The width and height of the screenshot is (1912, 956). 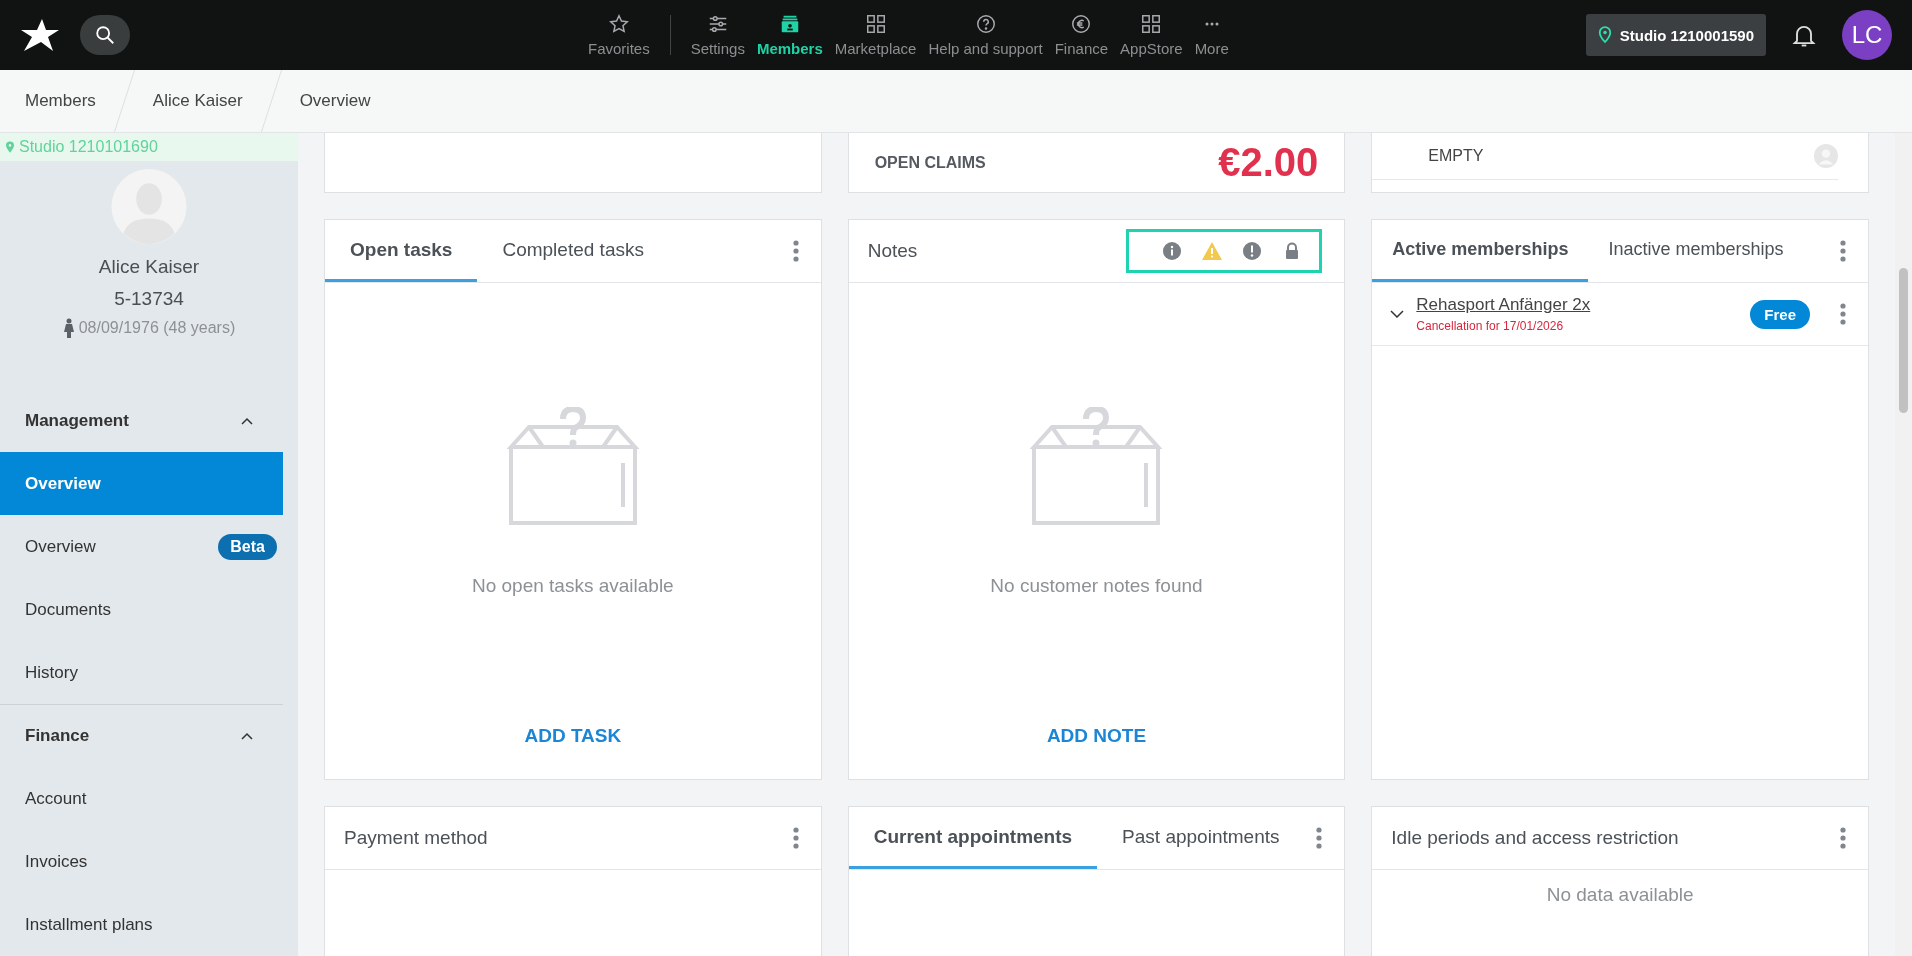 I want to click on nav-item: Settings, so click(x=717, y=35).